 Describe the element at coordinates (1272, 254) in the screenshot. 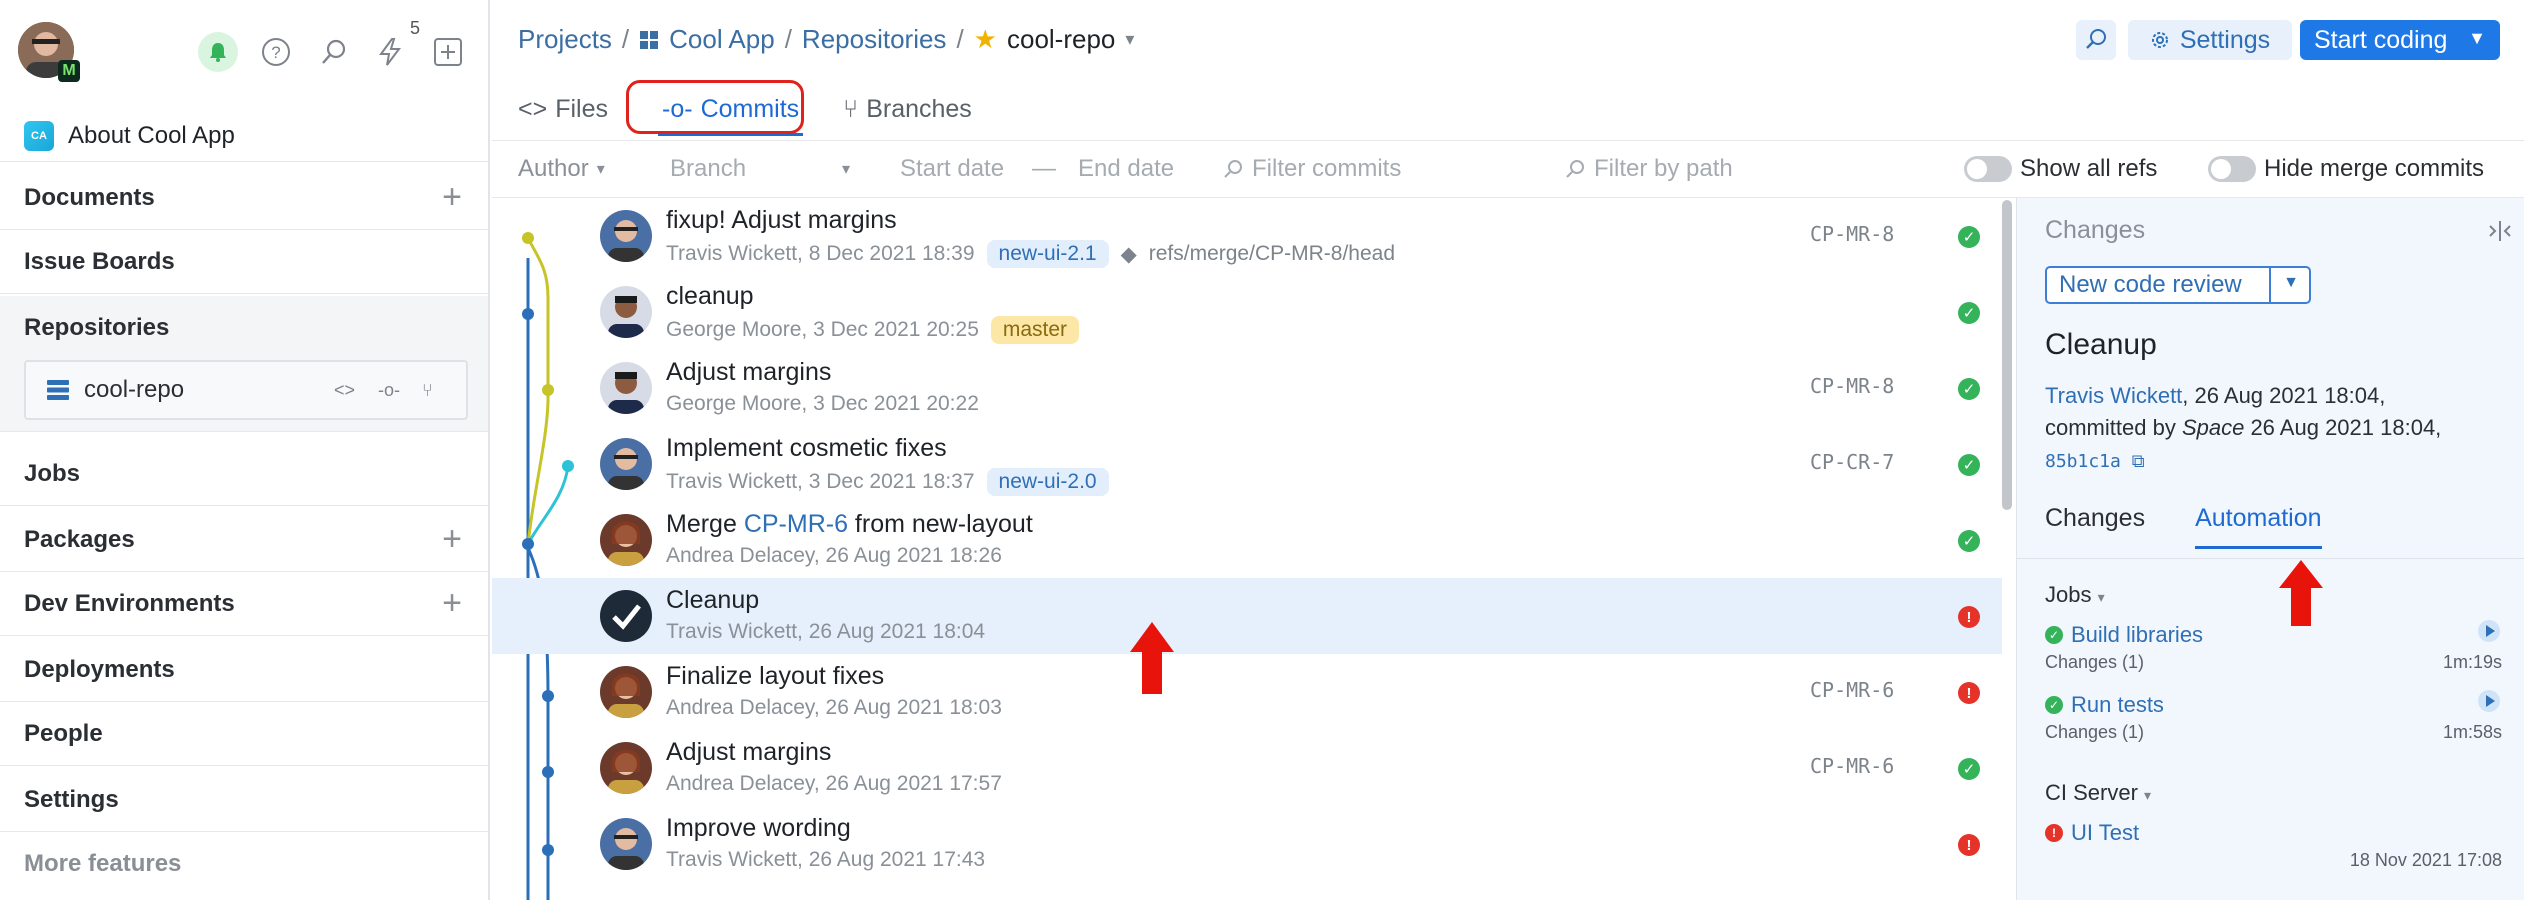

I see `ref-label: refs/merge/CP-MR-8/head` at that location.